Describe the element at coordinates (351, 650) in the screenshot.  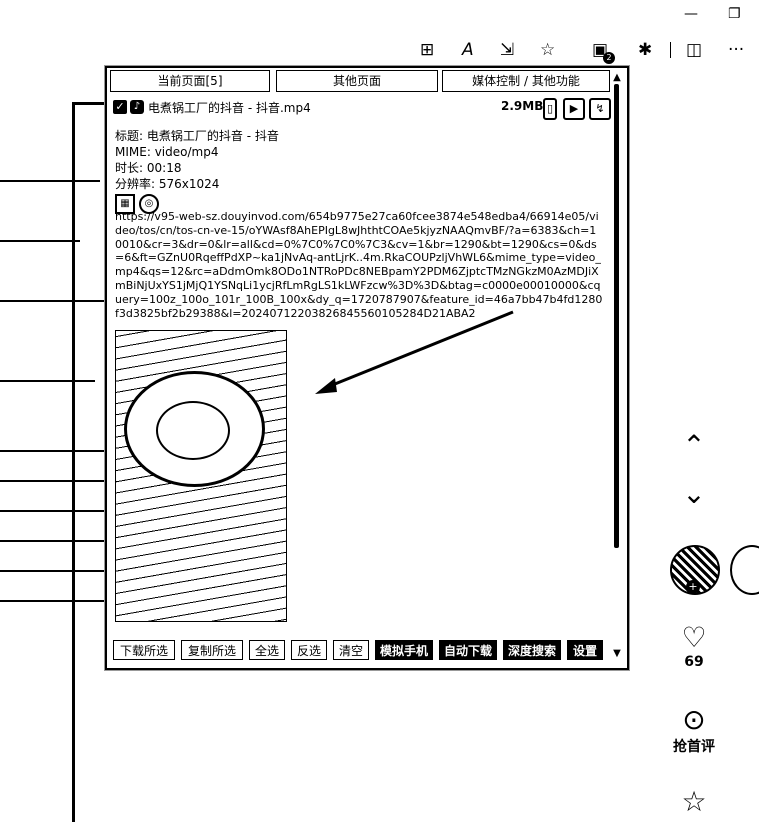
I see `clear-button: 清空` at that location.